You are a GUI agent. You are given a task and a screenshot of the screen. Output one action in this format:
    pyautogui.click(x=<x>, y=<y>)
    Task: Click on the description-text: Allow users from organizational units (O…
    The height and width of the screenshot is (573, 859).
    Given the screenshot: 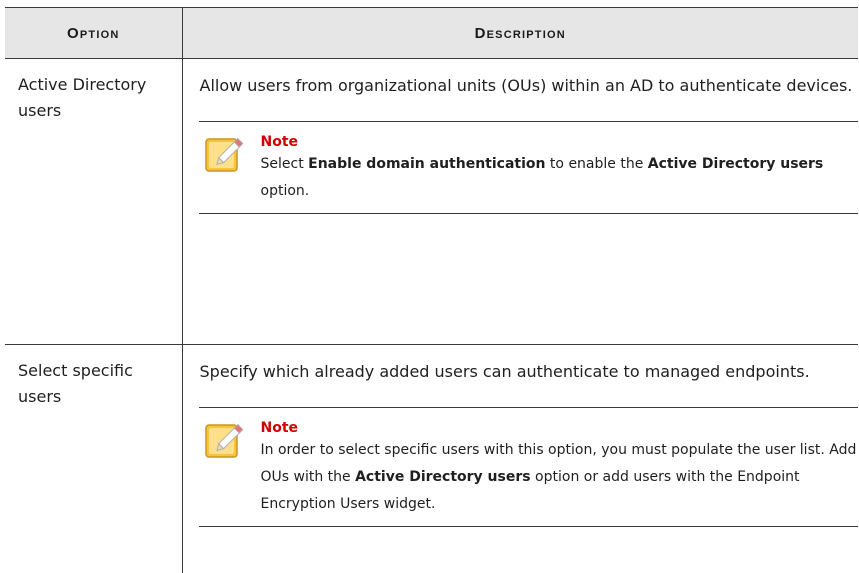 What is the action you would take?
    pyautogui.click(x=521, y=79)
    